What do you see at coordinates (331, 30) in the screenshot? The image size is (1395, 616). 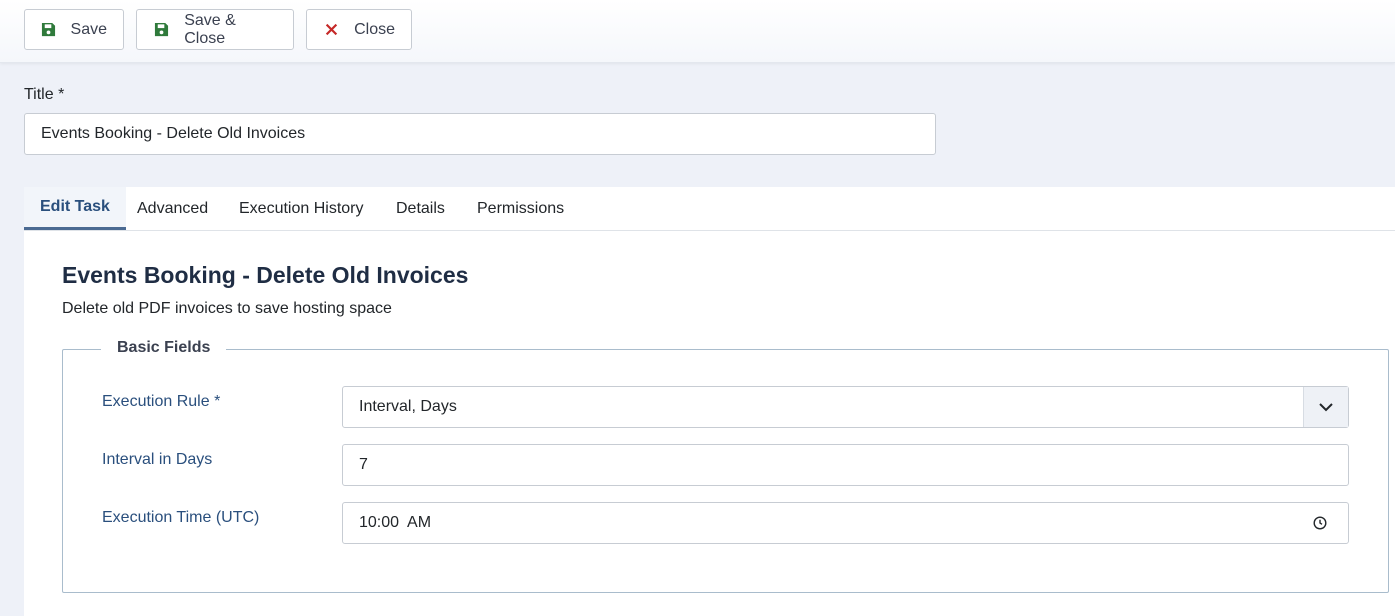 I see `close-icon` at bounding box center [331, 30].